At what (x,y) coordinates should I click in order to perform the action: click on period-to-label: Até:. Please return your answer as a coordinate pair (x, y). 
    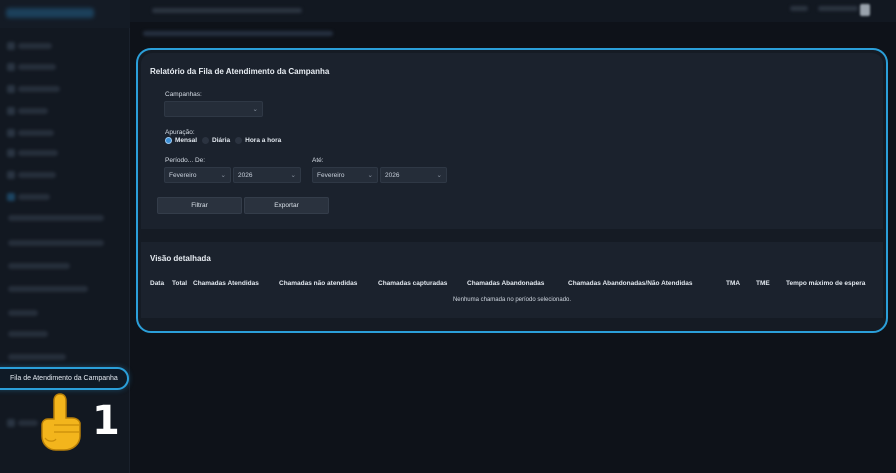
    Looking at the image, I should click on (318, 160).